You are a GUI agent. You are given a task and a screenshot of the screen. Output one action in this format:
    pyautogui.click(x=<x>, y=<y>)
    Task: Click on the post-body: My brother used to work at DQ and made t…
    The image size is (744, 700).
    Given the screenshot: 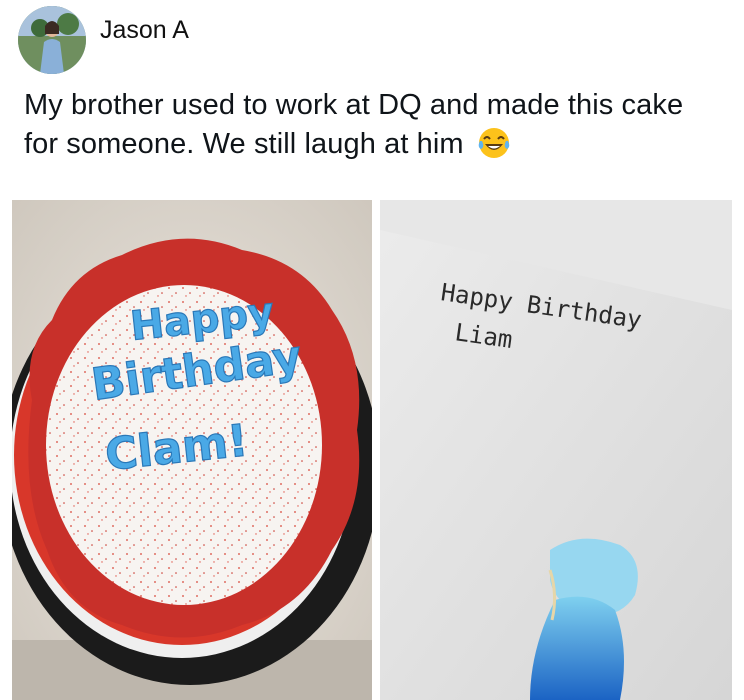 What is the action you would take?
    pyautogui.click(x=354, y=124)
    